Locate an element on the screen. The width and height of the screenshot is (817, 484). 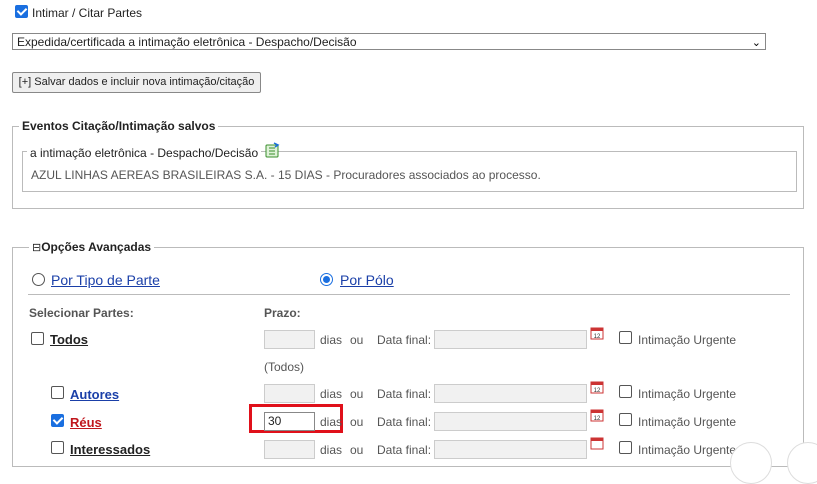
col-header-prazo: Prazo: is located at coordinates (282, 313).